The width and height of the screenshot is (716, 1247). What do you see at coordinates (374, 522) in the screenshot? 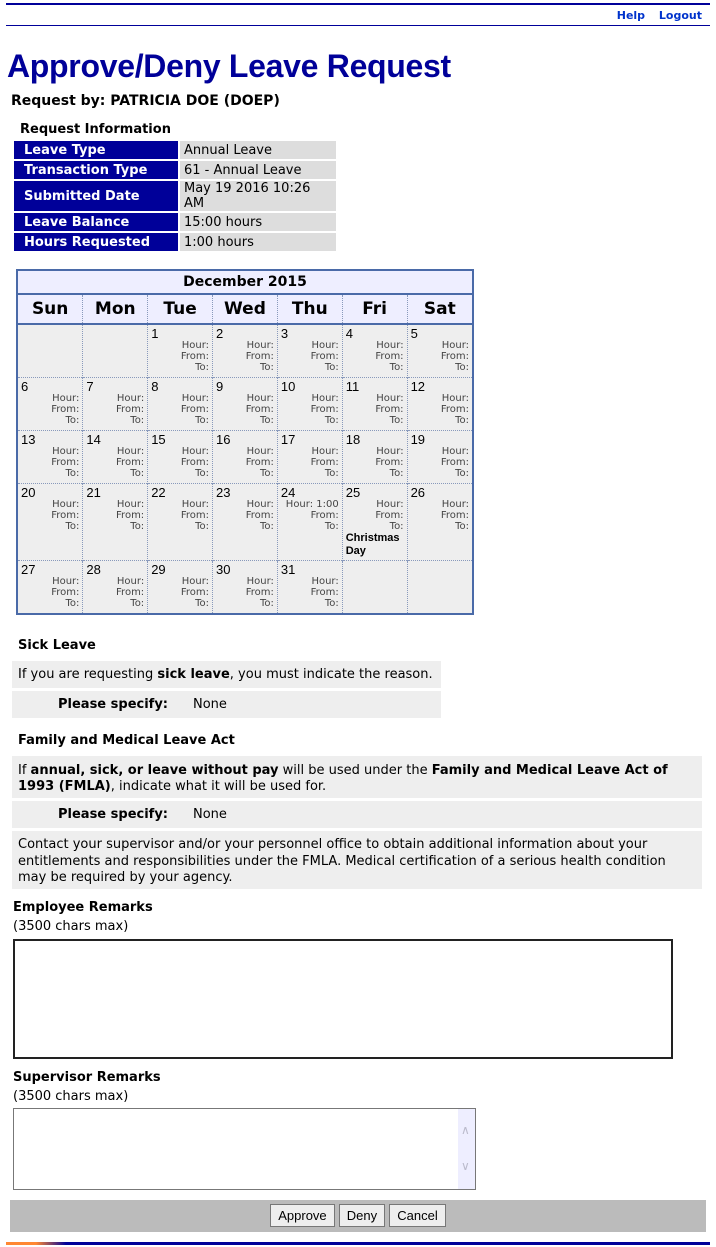
I see `calendar-day: 25 Hour: From: To: Christmas Day` at bounding box center [374, 522].